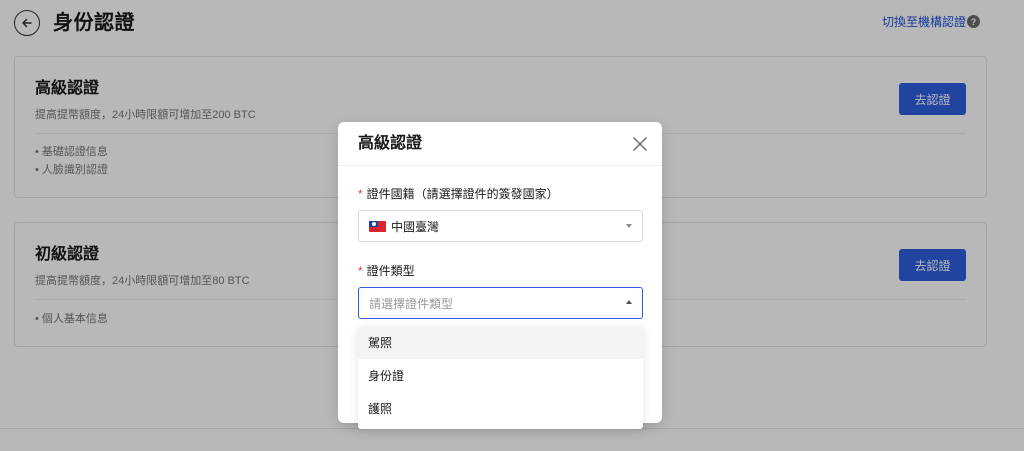 The image size is (1024, 451). Describe the element at coordinates (500, 409) in the screenshot. I see `option-passport: 護照` at that location.